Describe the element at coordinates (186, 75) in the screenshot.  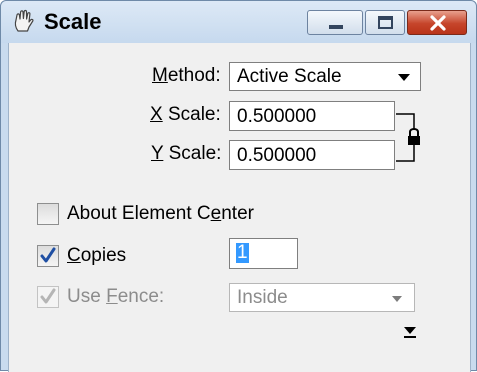
I see `method-label: Method:` at that location.